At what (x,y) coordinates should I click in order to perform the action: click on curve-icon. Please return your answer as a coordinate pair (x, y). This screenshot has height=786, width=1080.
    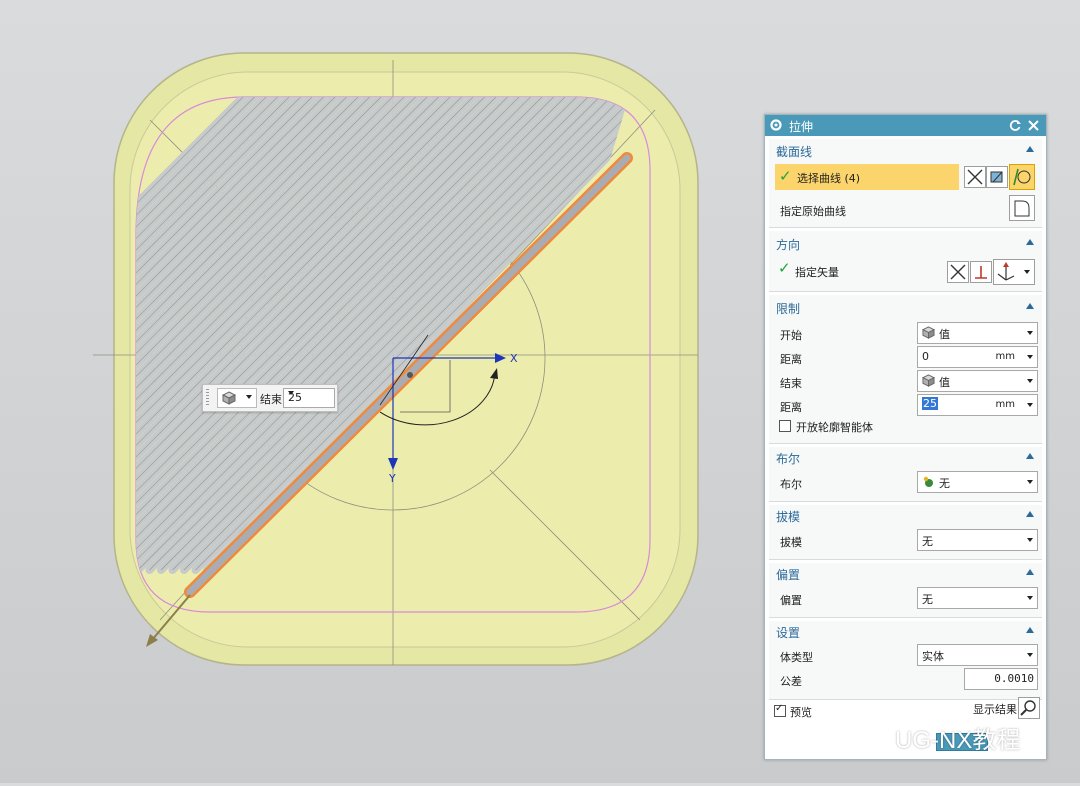
    Looking at the image, I should click on (1022, 177).